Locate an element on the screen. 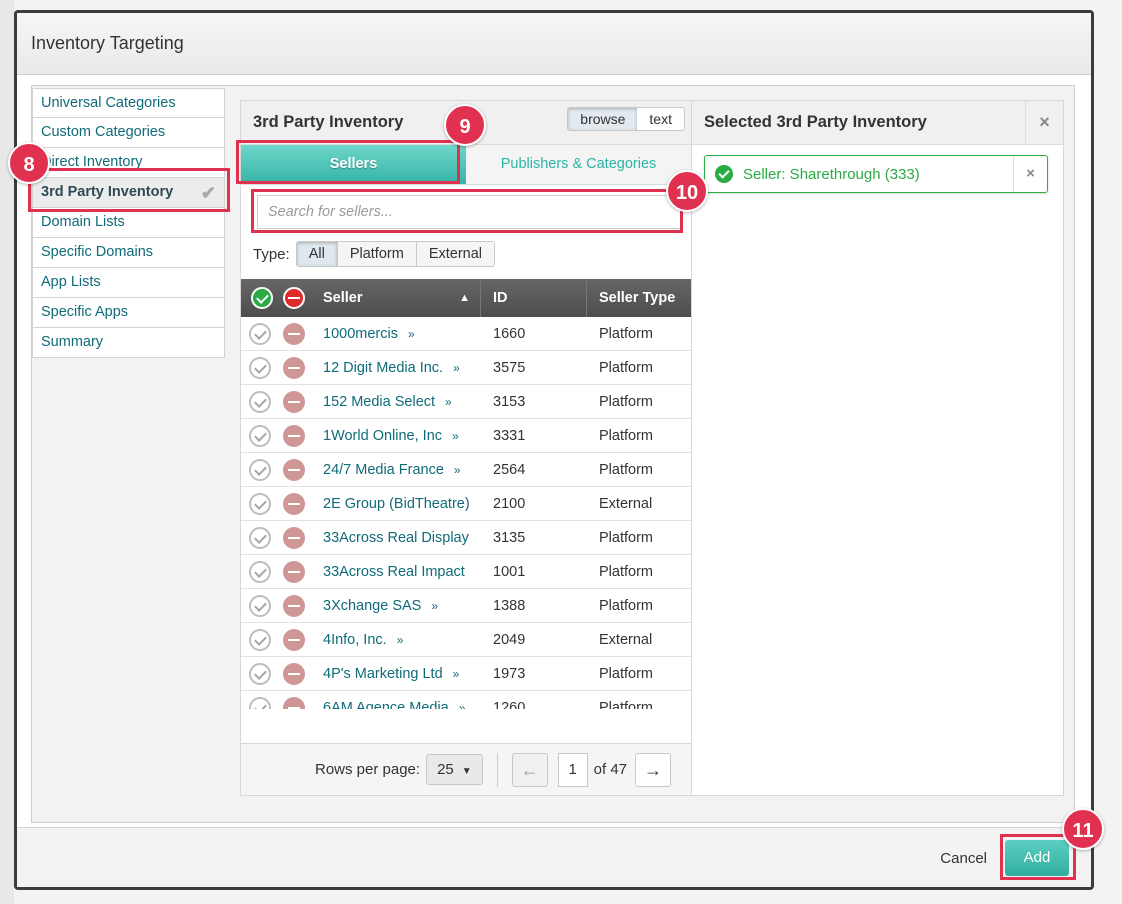 The height and width of the screenshot is (904, 1122). browse-toggle-button: browse is located at coordinates (603, 119).